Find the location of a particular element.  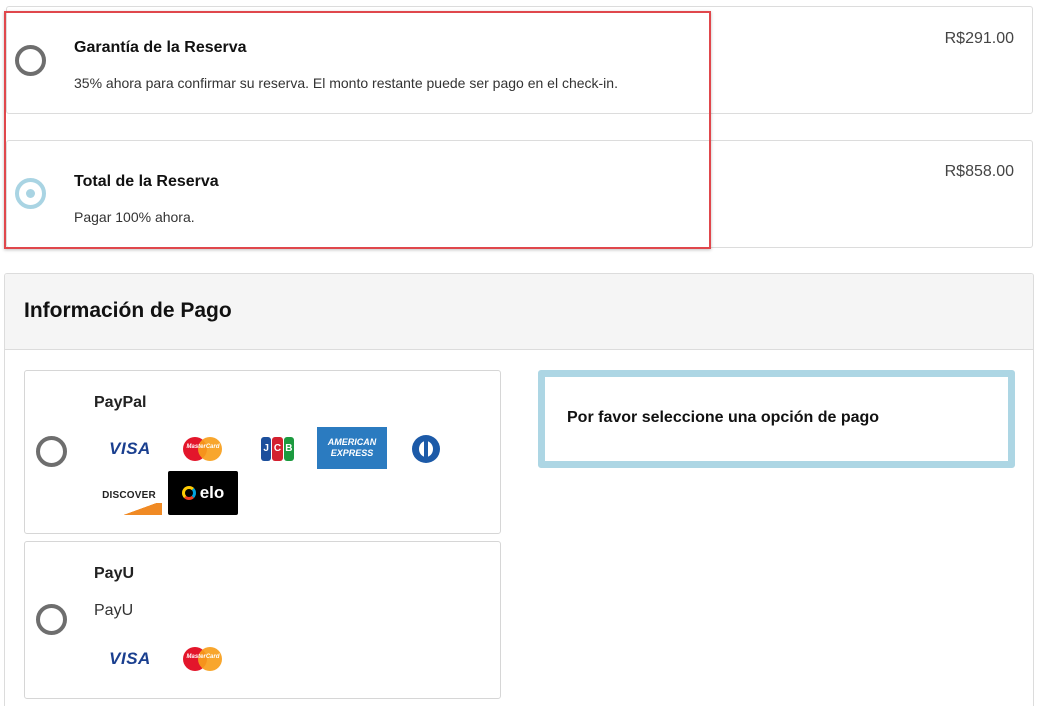

radio-payu is located at coordinates (51, 619).